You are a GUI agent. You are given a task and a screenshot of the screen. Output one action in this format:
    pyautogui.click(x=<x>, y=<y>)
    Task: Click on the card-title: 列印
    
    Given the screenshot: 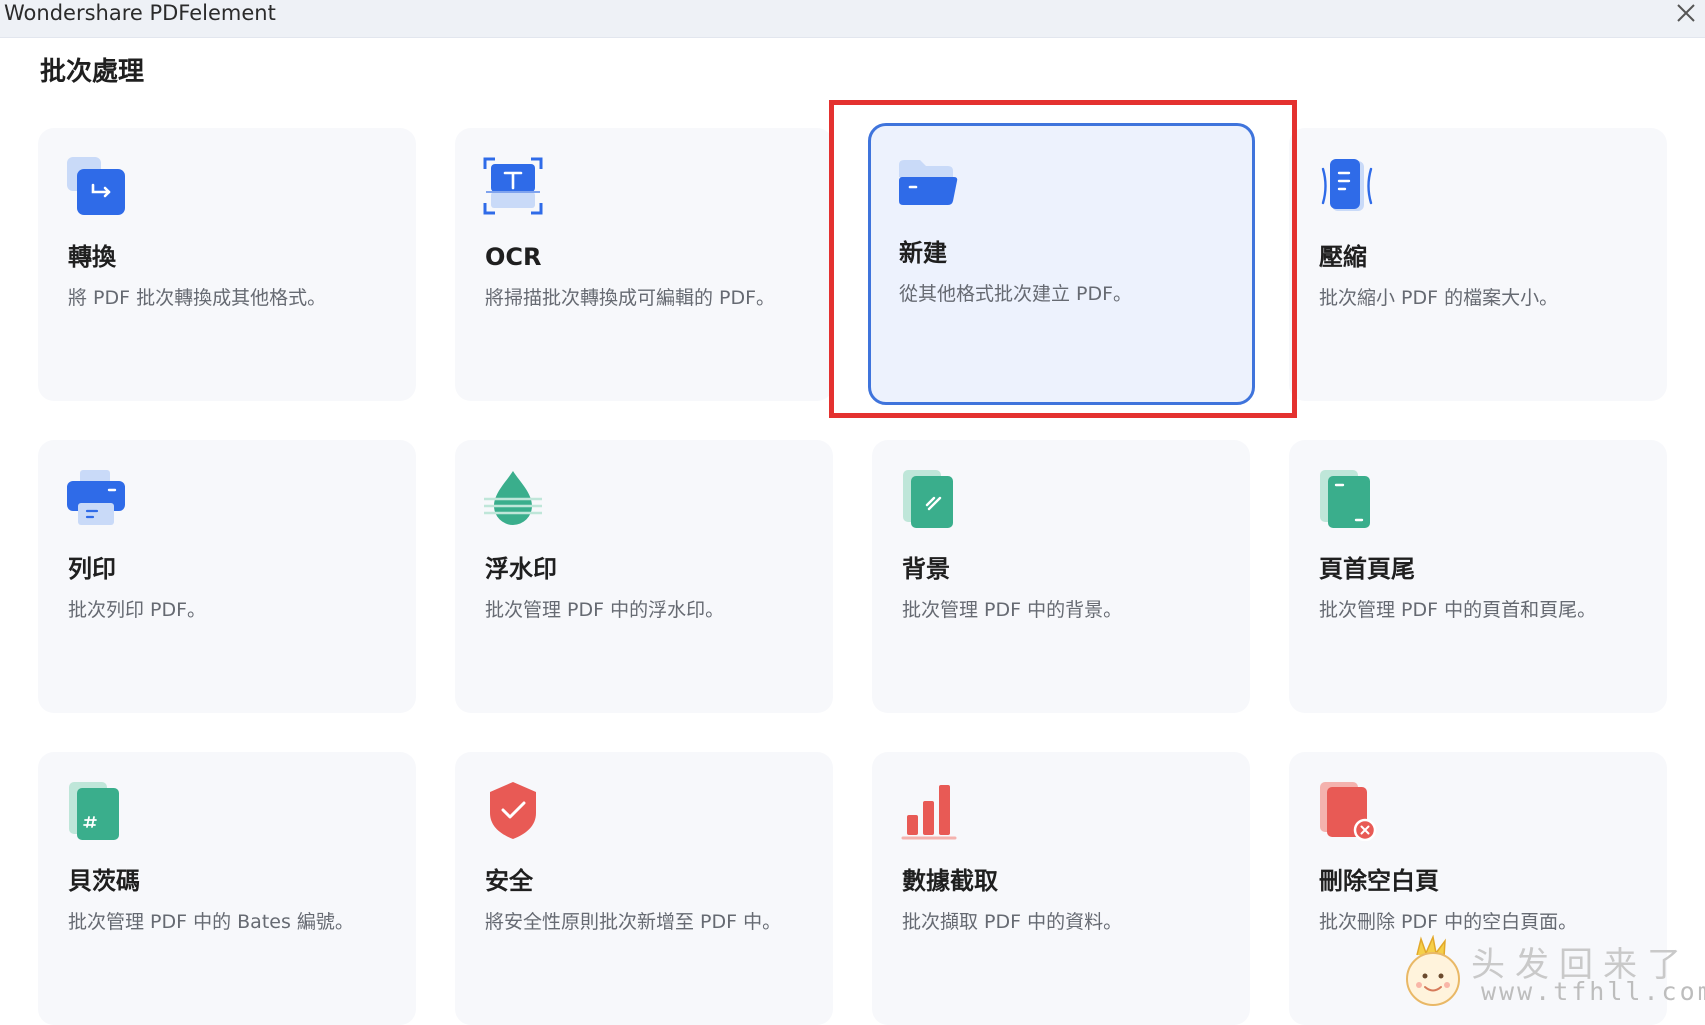 What is the action you would take?
    pyautogui.click(x=92, y=569)
    